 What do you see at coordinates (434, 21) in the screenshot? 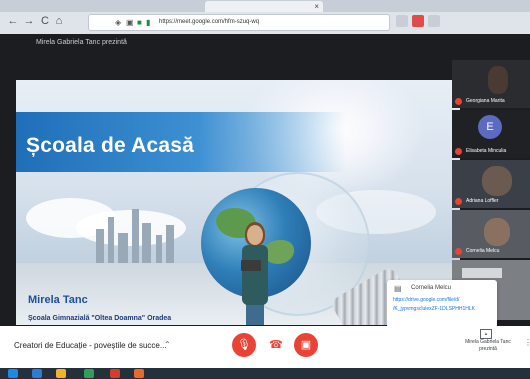
I see `menu-icon` at bounding box center [434, 21].